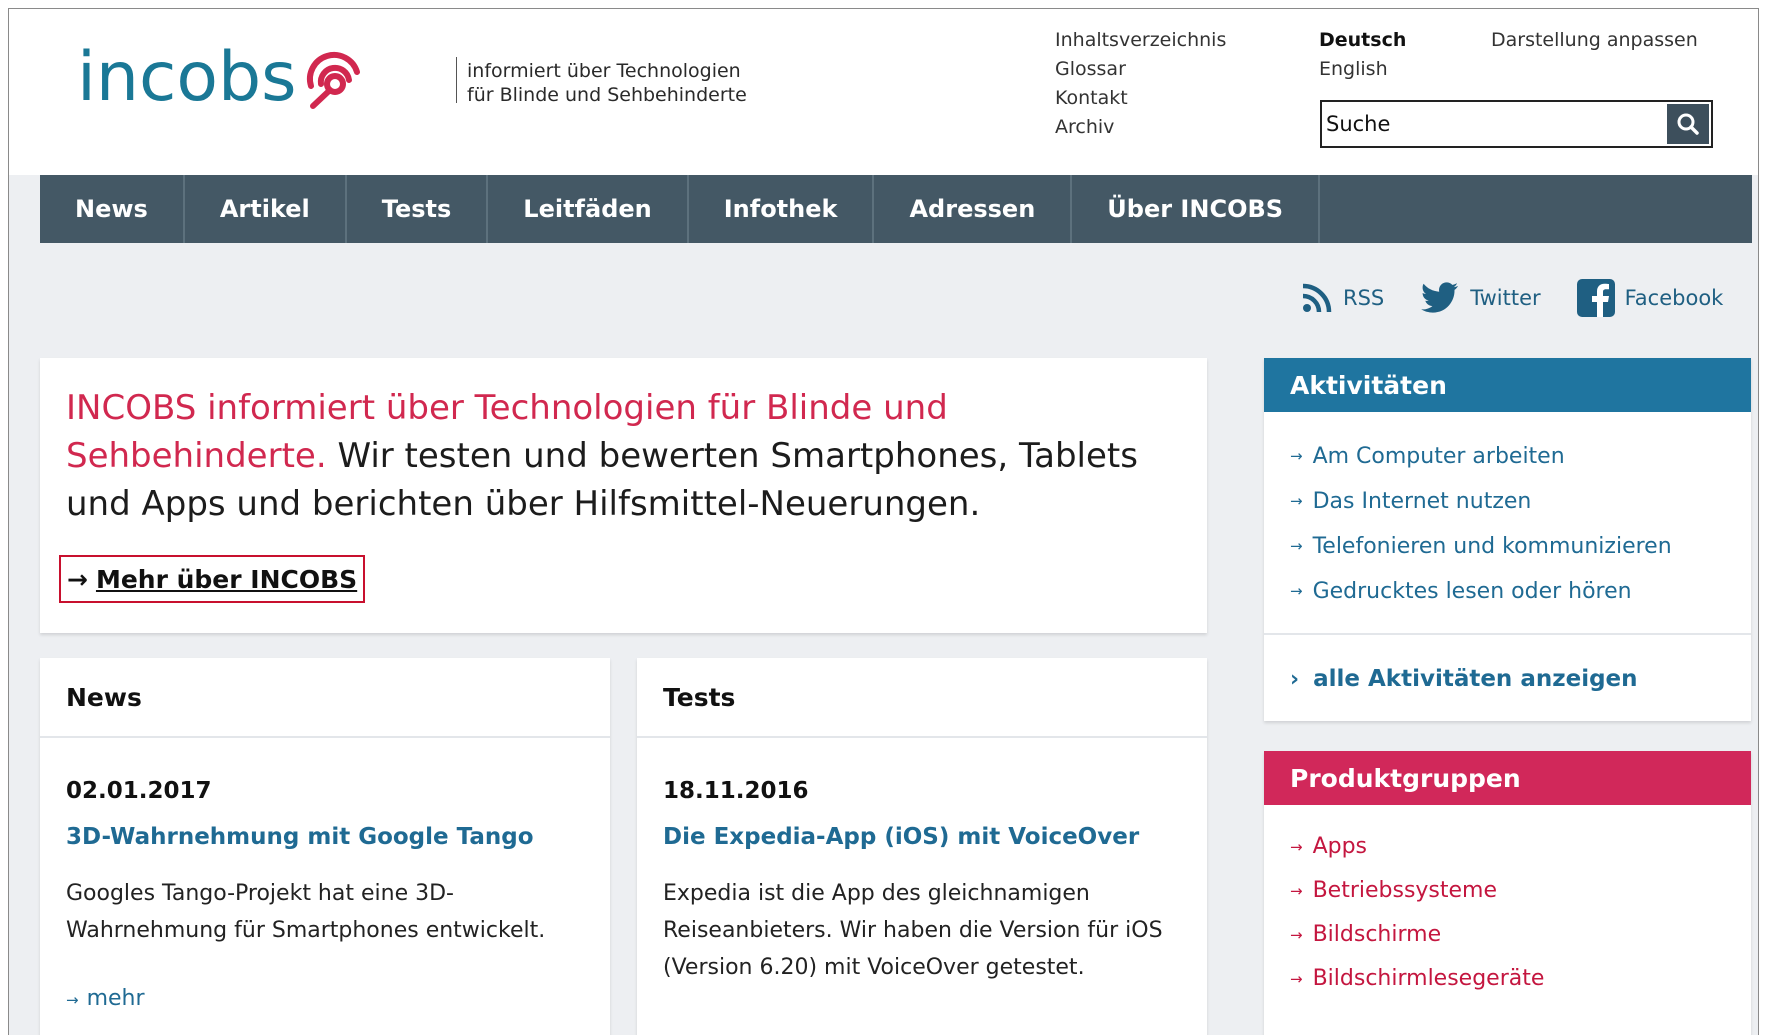  Describe the element at coordinates (1440, 297) in the screenshot. I see `twitter-icon` at that location.